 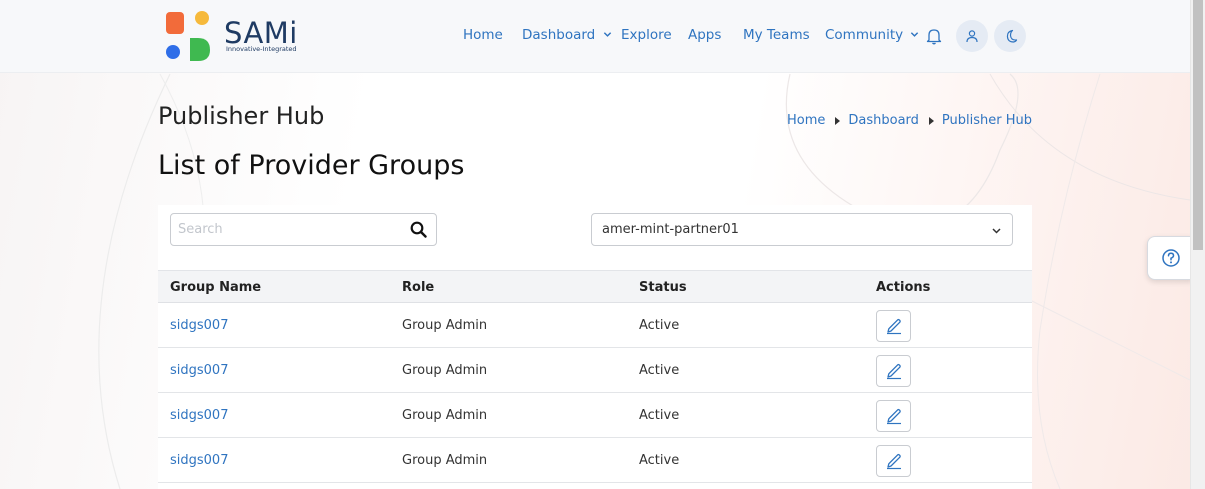 What do you see at coordinates (646, 35) in the screenshot?
I see `nav-explore: Explore` at bounding box center [646, 35].